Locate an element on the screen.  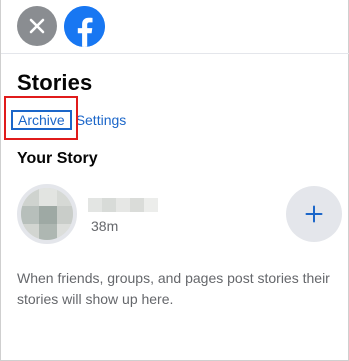
story-timestamp: 38m is located at coordinates (105, 226).